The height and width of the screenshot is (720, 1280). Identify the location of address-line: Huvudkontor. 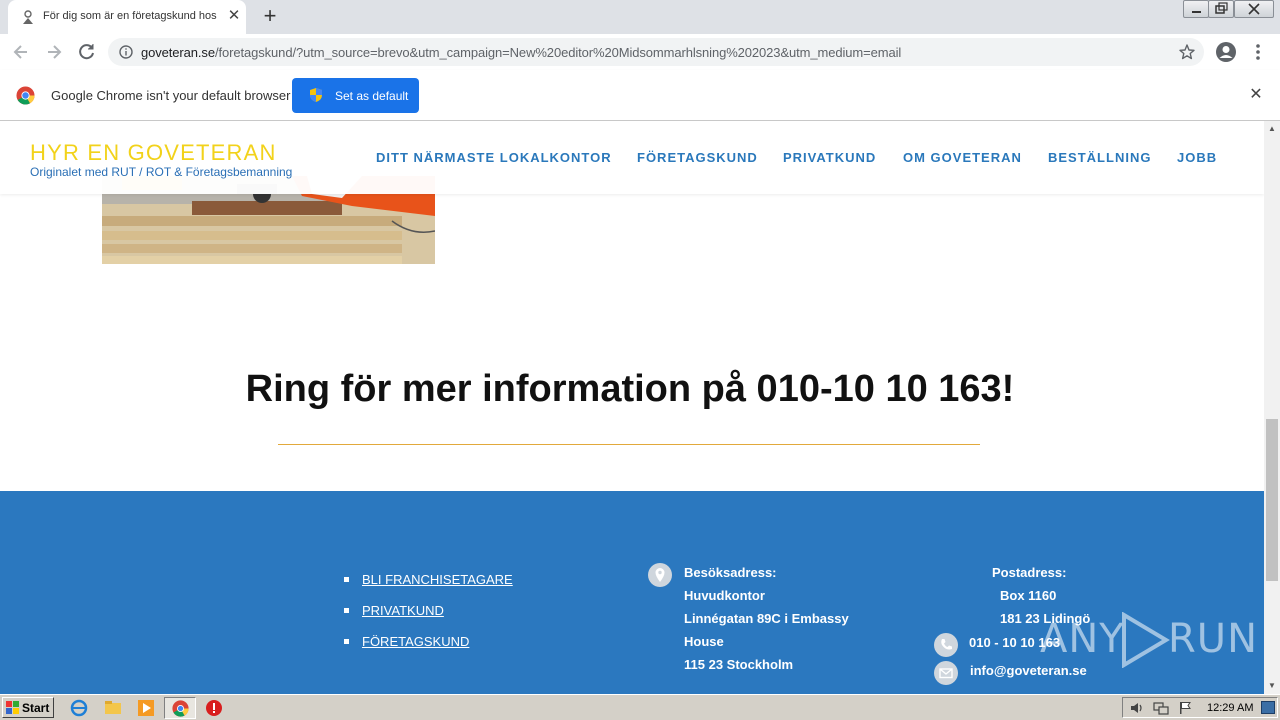
(724, 595).